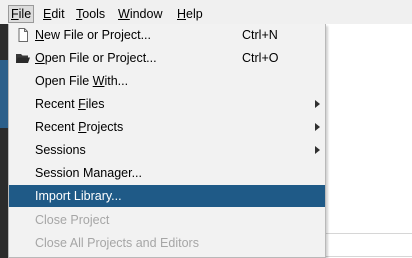  What do you see at coordinates (25, 14) in the screenshot?
I see `menu-file-label: ile` at bounding box center [25, 14].